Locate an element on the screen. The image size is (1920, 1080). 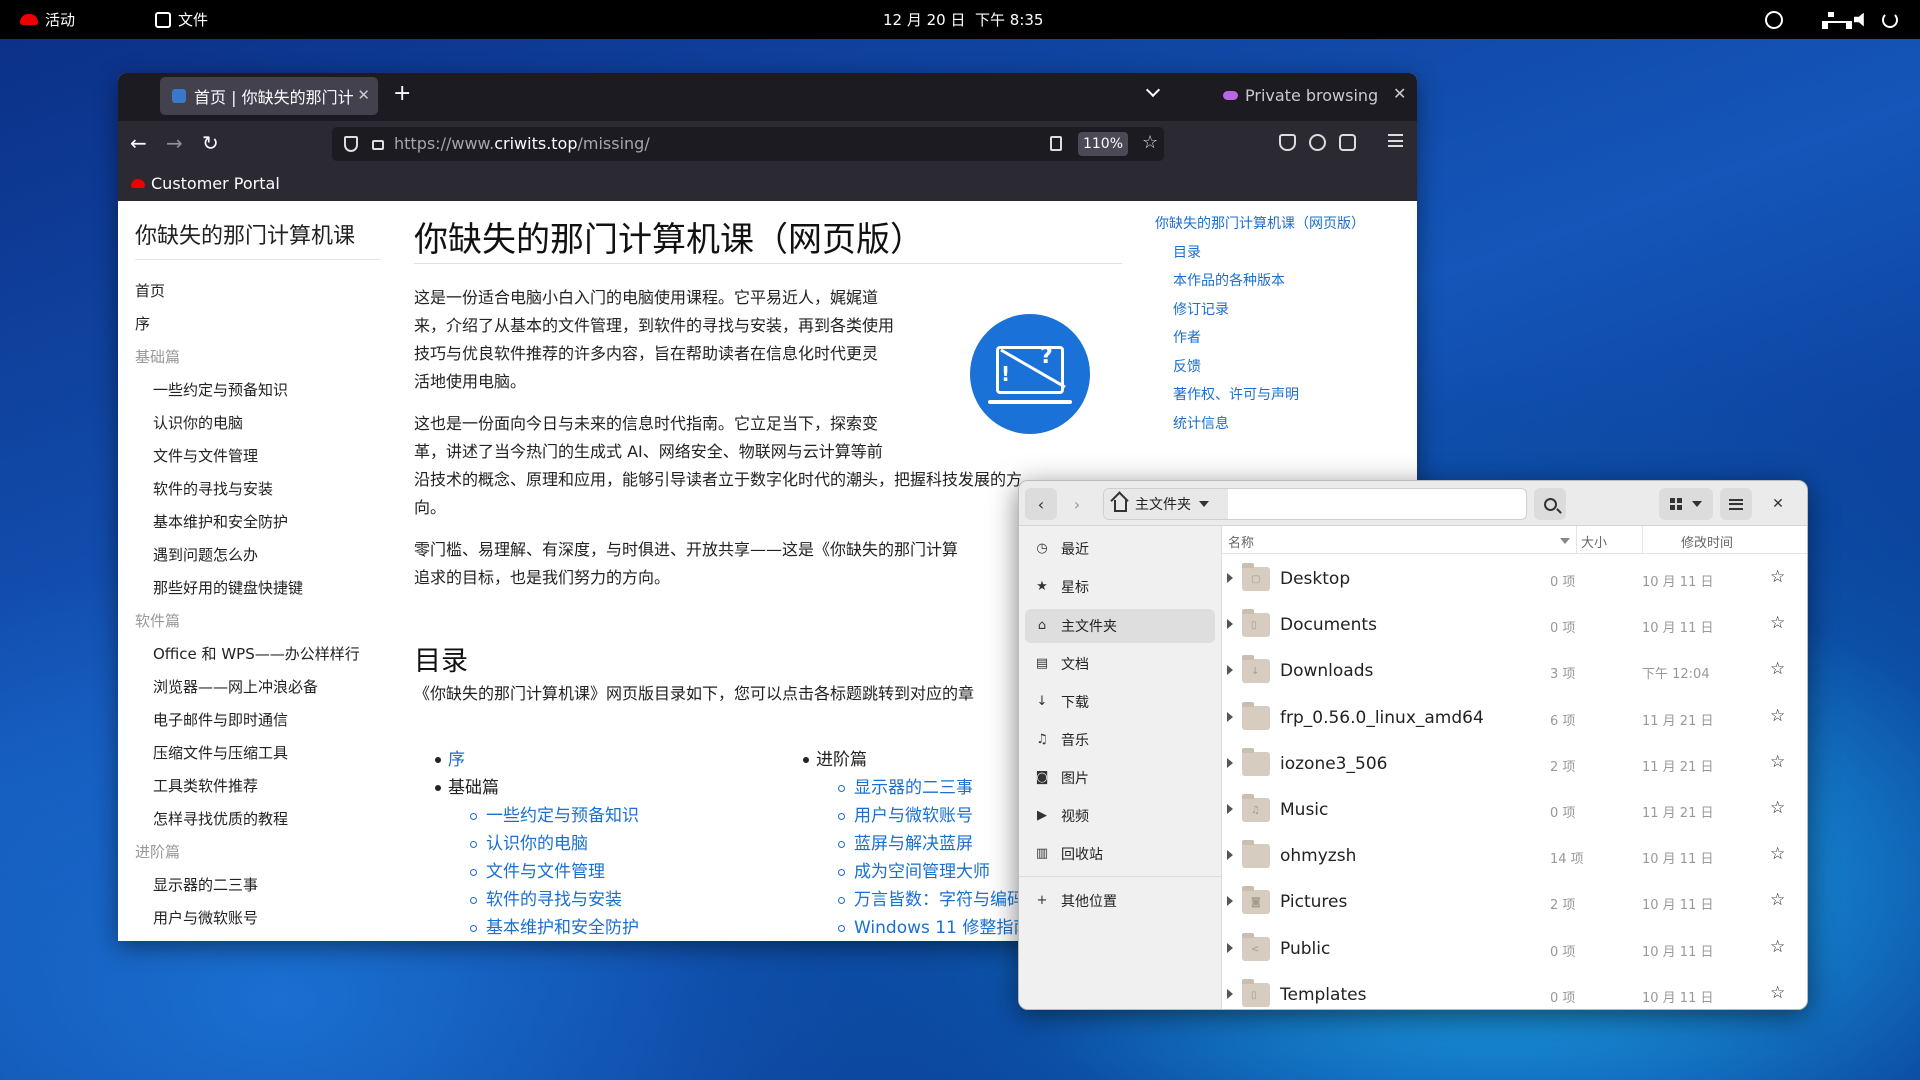
account-icon is located at coordinates (1317, 142).